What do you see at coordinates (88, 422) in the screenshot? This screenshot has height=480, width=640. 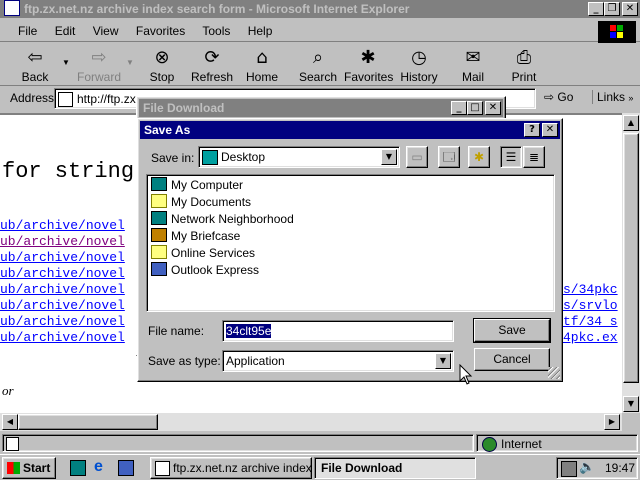 I see `hscroll-thumb` at bounding box center [88, 422].